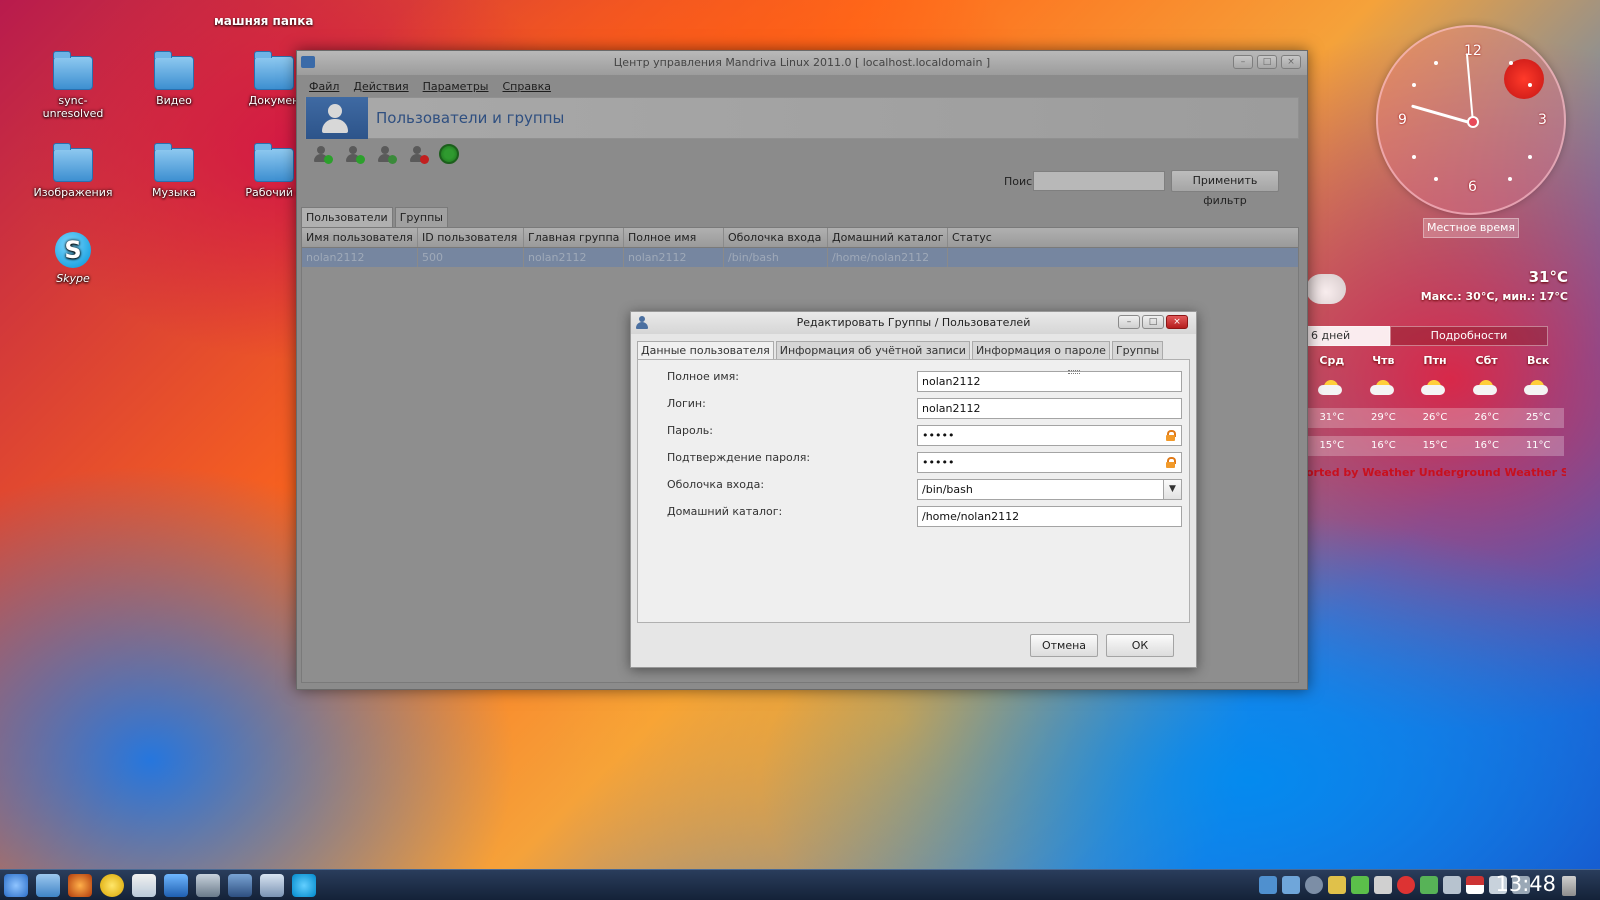 Image resolution: width=1600 pixels, height=900 pixels. I want to click on update-icon, so click(1360, 885).